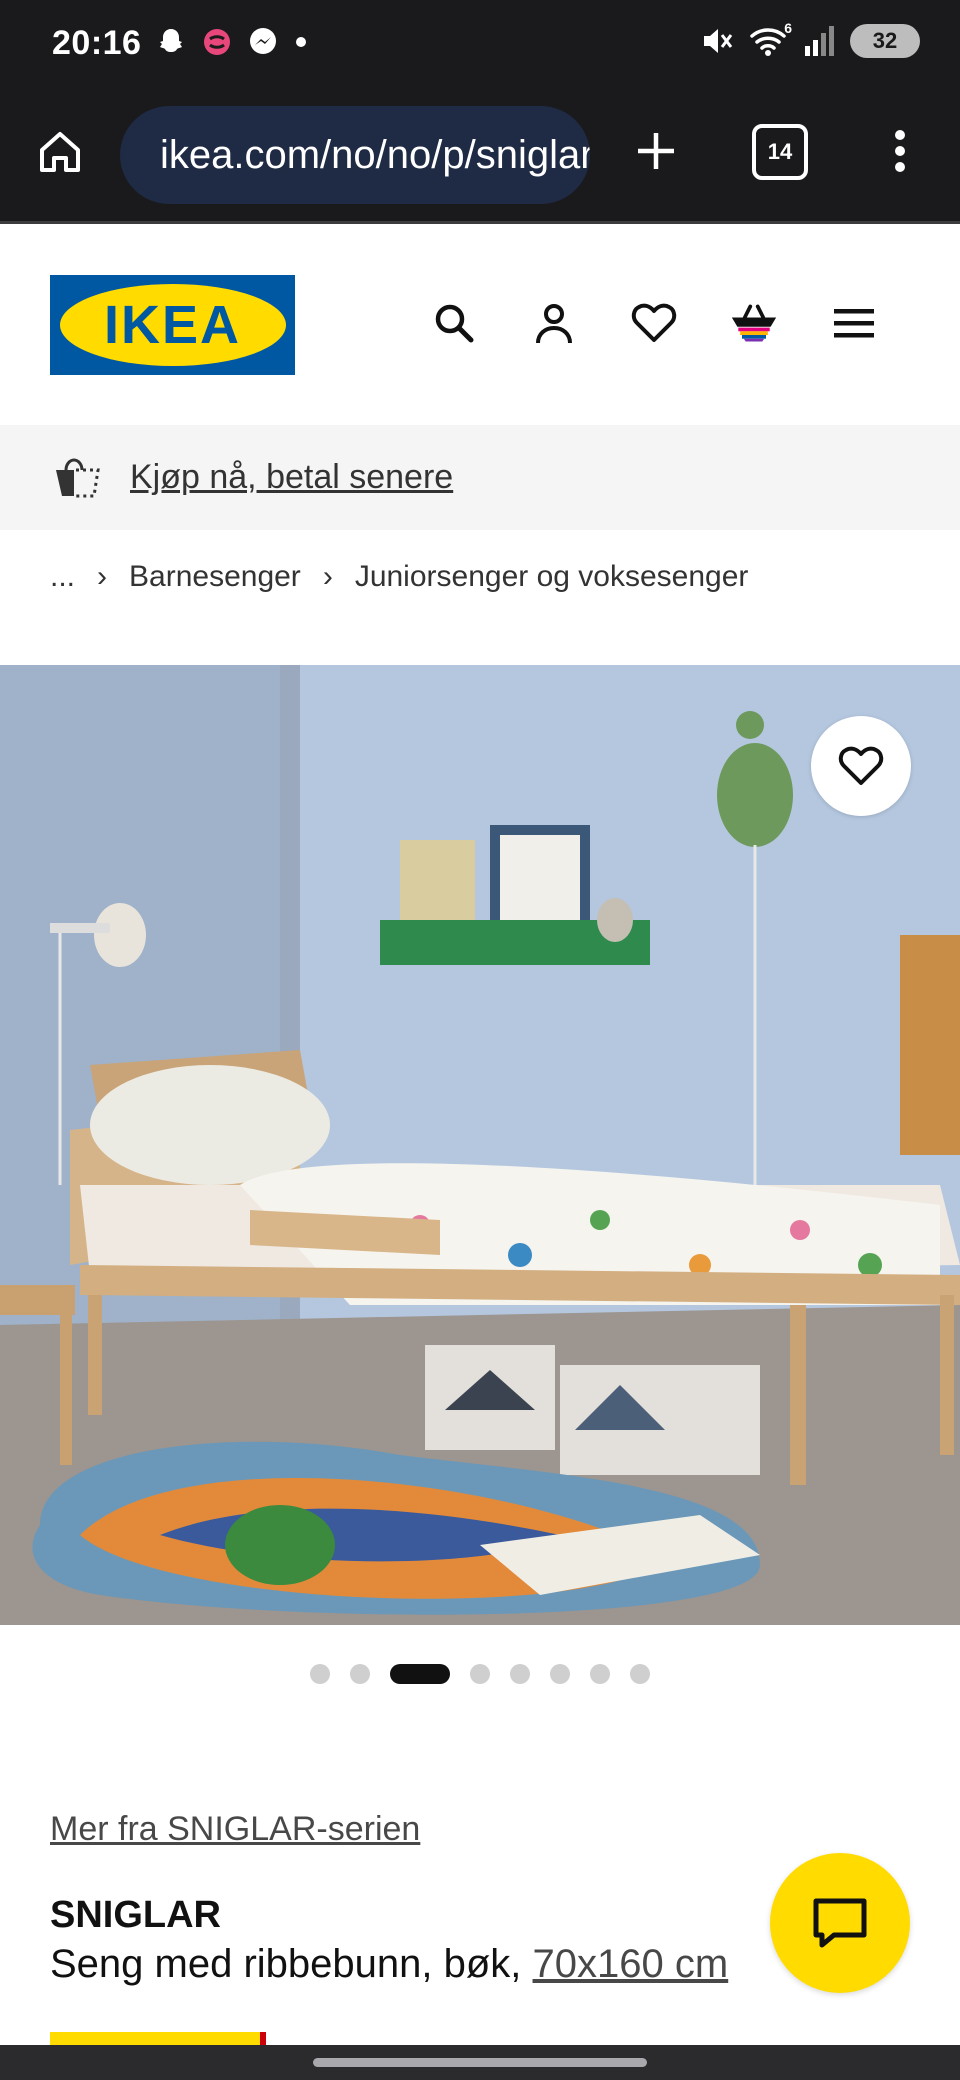 The width and height of the screenshot is (960, 2080). Describe the element at coordinates (552, 577) in the screenshot. I see `breadcrumb-item-juniorsenger: Juniorsenger og voksesenger` at that location.